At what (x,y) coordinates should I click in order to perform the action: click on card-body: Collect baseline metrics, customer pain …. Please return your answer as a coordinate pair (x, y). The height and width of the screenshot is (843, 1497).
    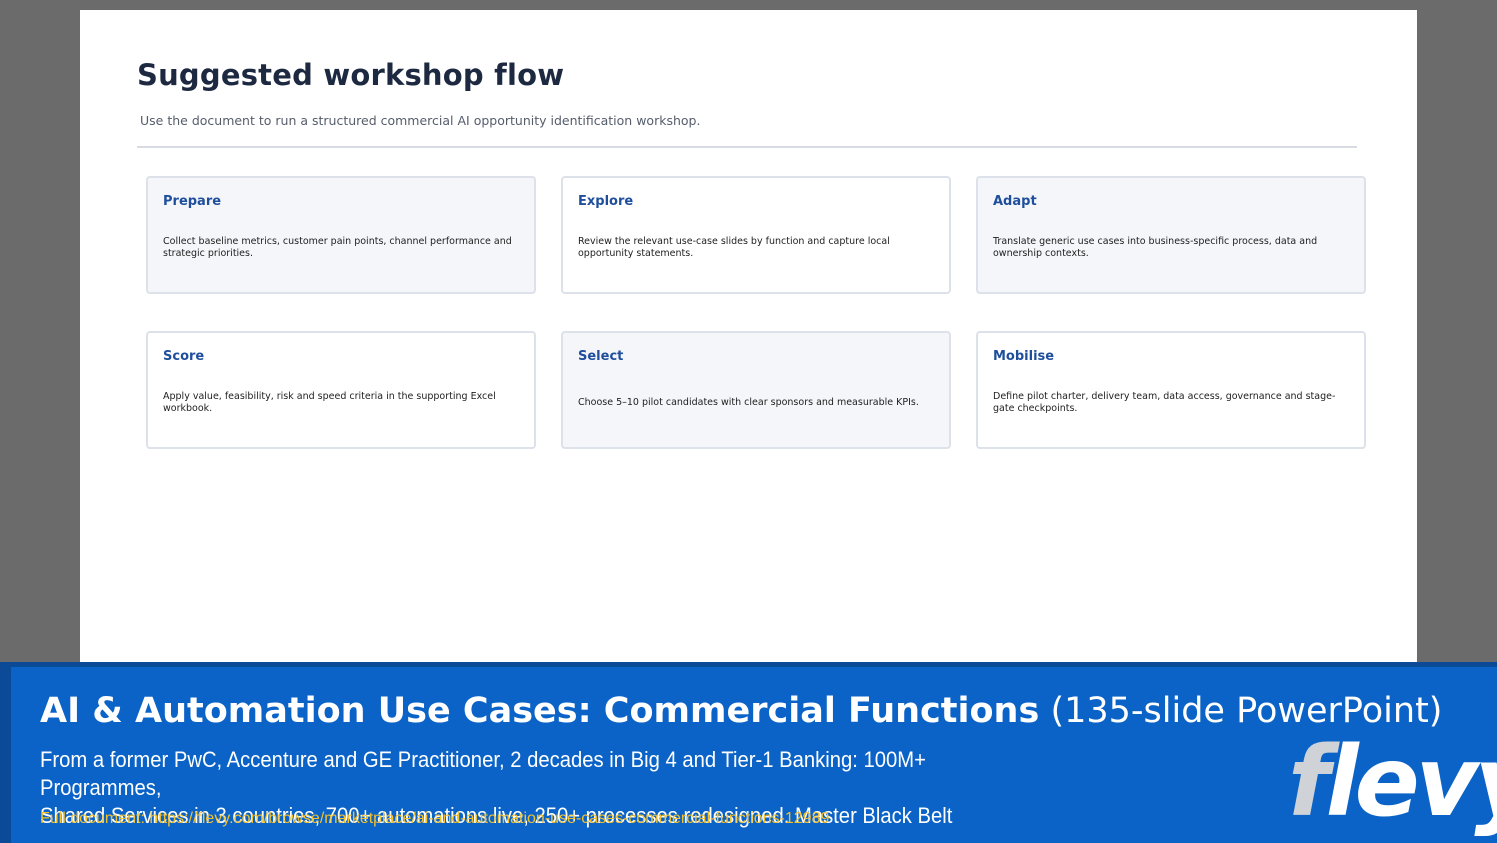
    Looking at the image, I should click on (337, 247).